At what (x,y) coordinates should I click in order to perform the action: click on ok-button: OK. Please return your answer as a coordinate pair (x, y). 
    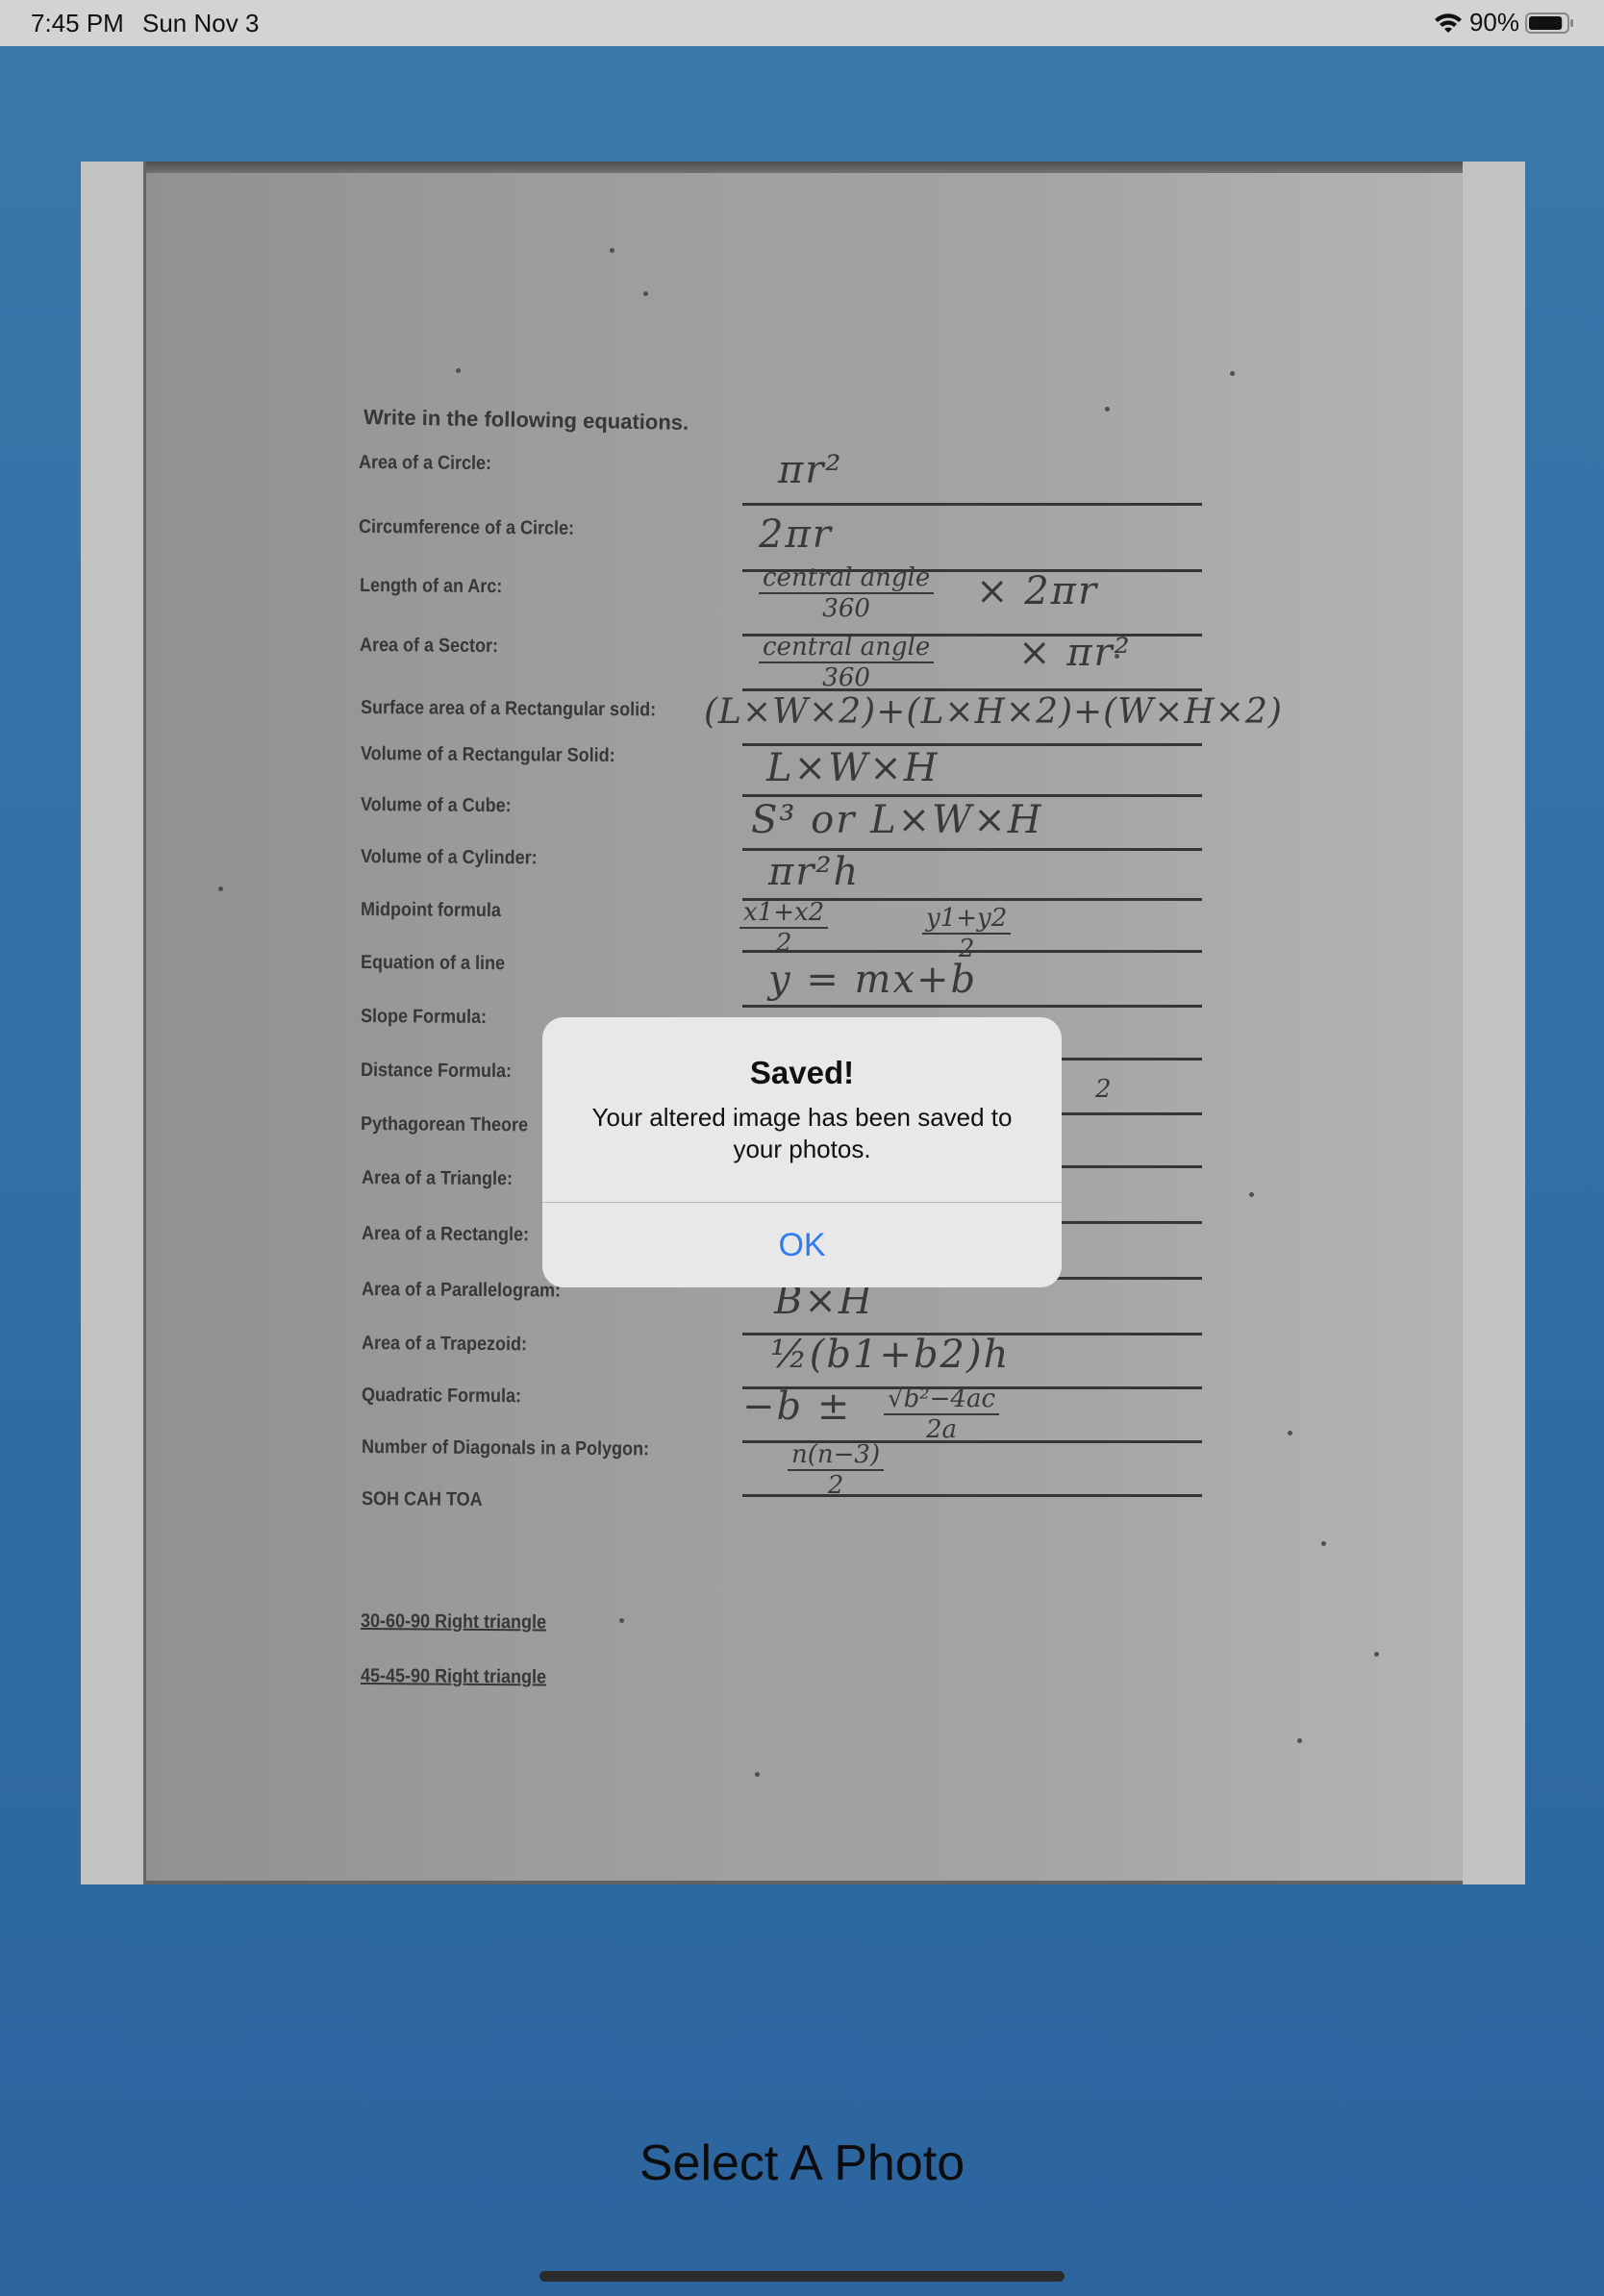
    Looking at the image, I should click on (802, 1245).